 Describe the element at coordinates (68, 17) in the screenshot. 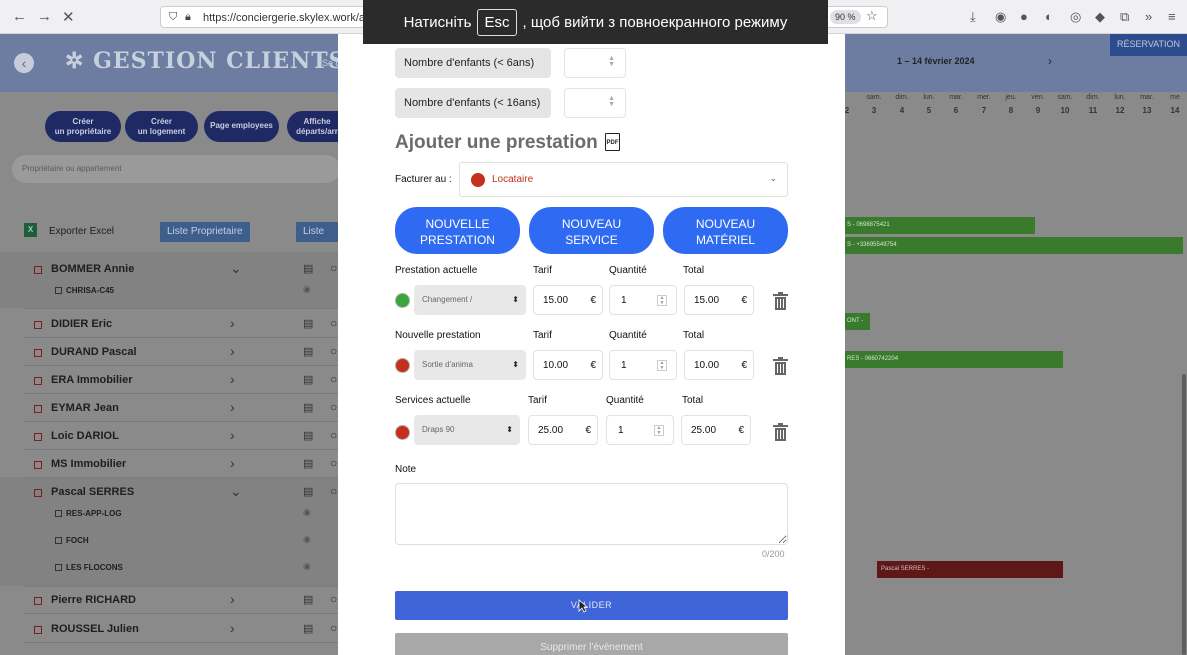

I see `stop-loading-icon: ✕` at that location.